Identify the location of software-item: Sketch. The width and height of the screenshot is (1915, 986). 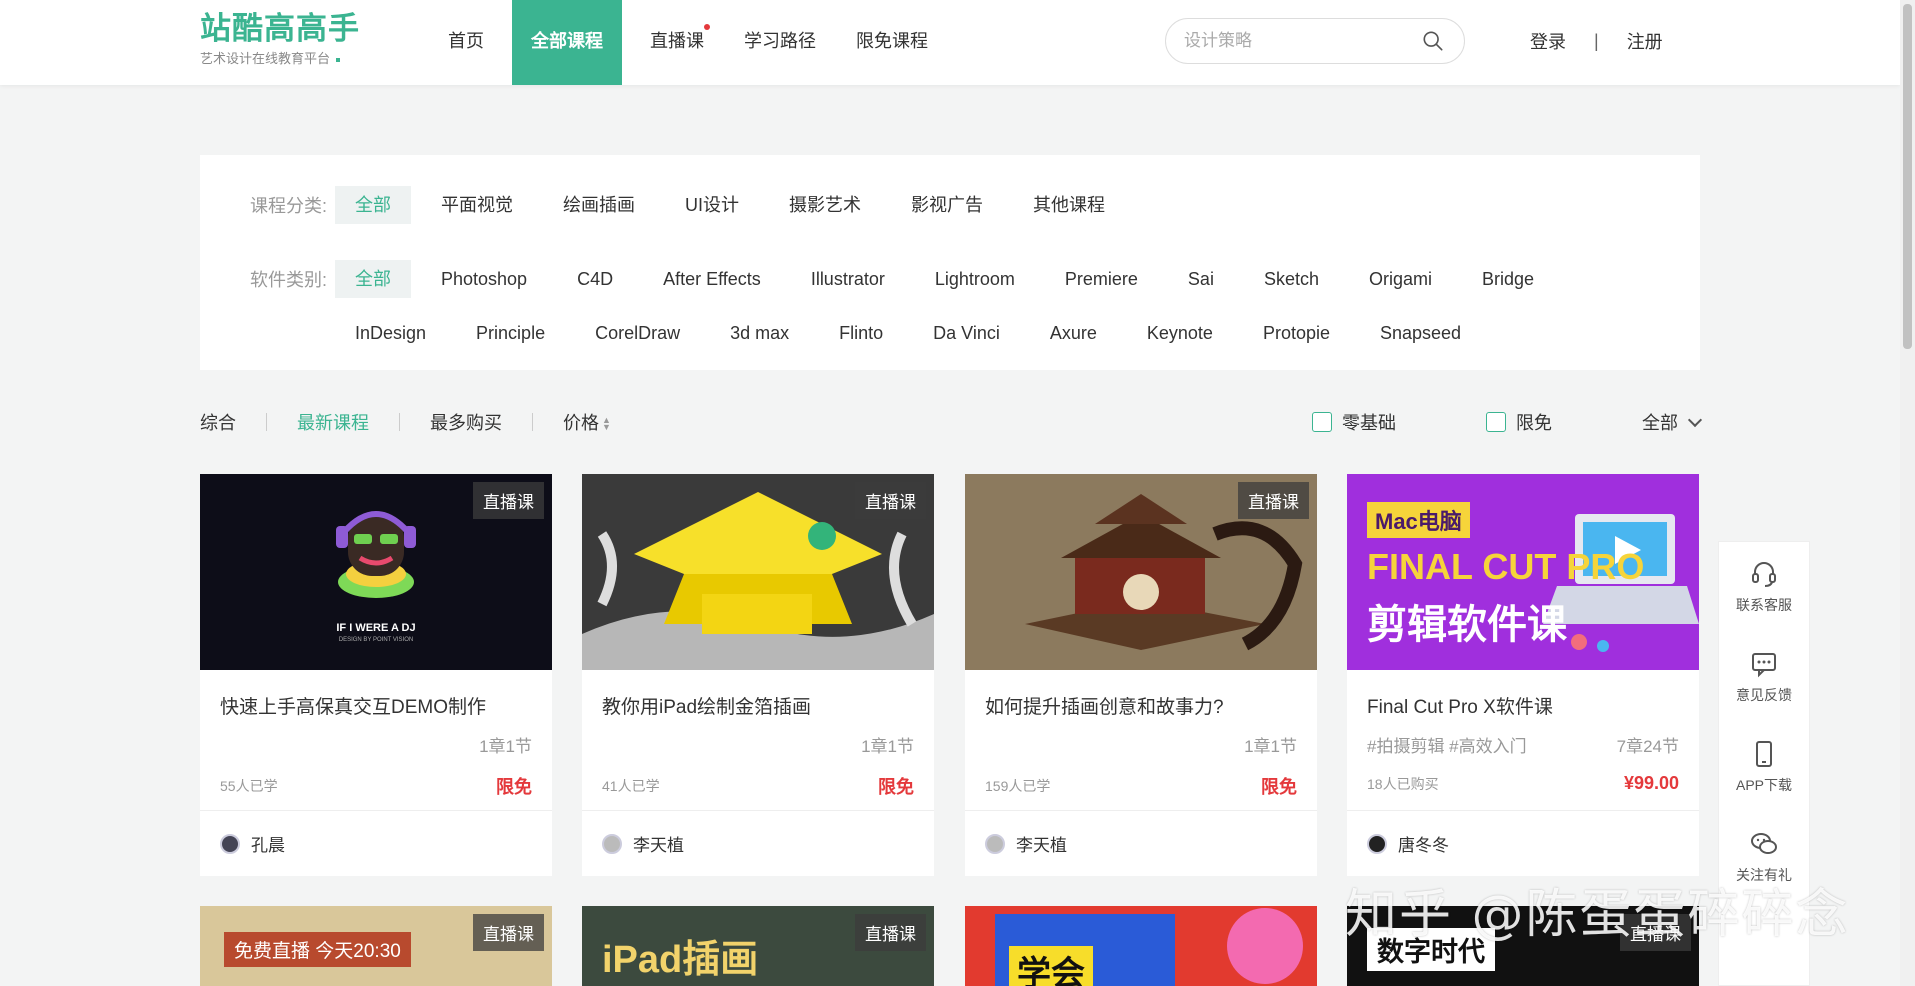
(1291, 279).